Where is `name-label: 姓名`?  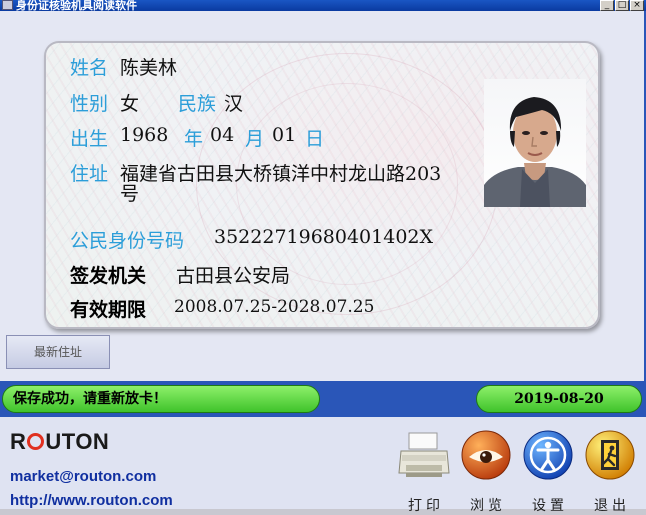 name-label: 姓名 is located at coordinates (89, 68).